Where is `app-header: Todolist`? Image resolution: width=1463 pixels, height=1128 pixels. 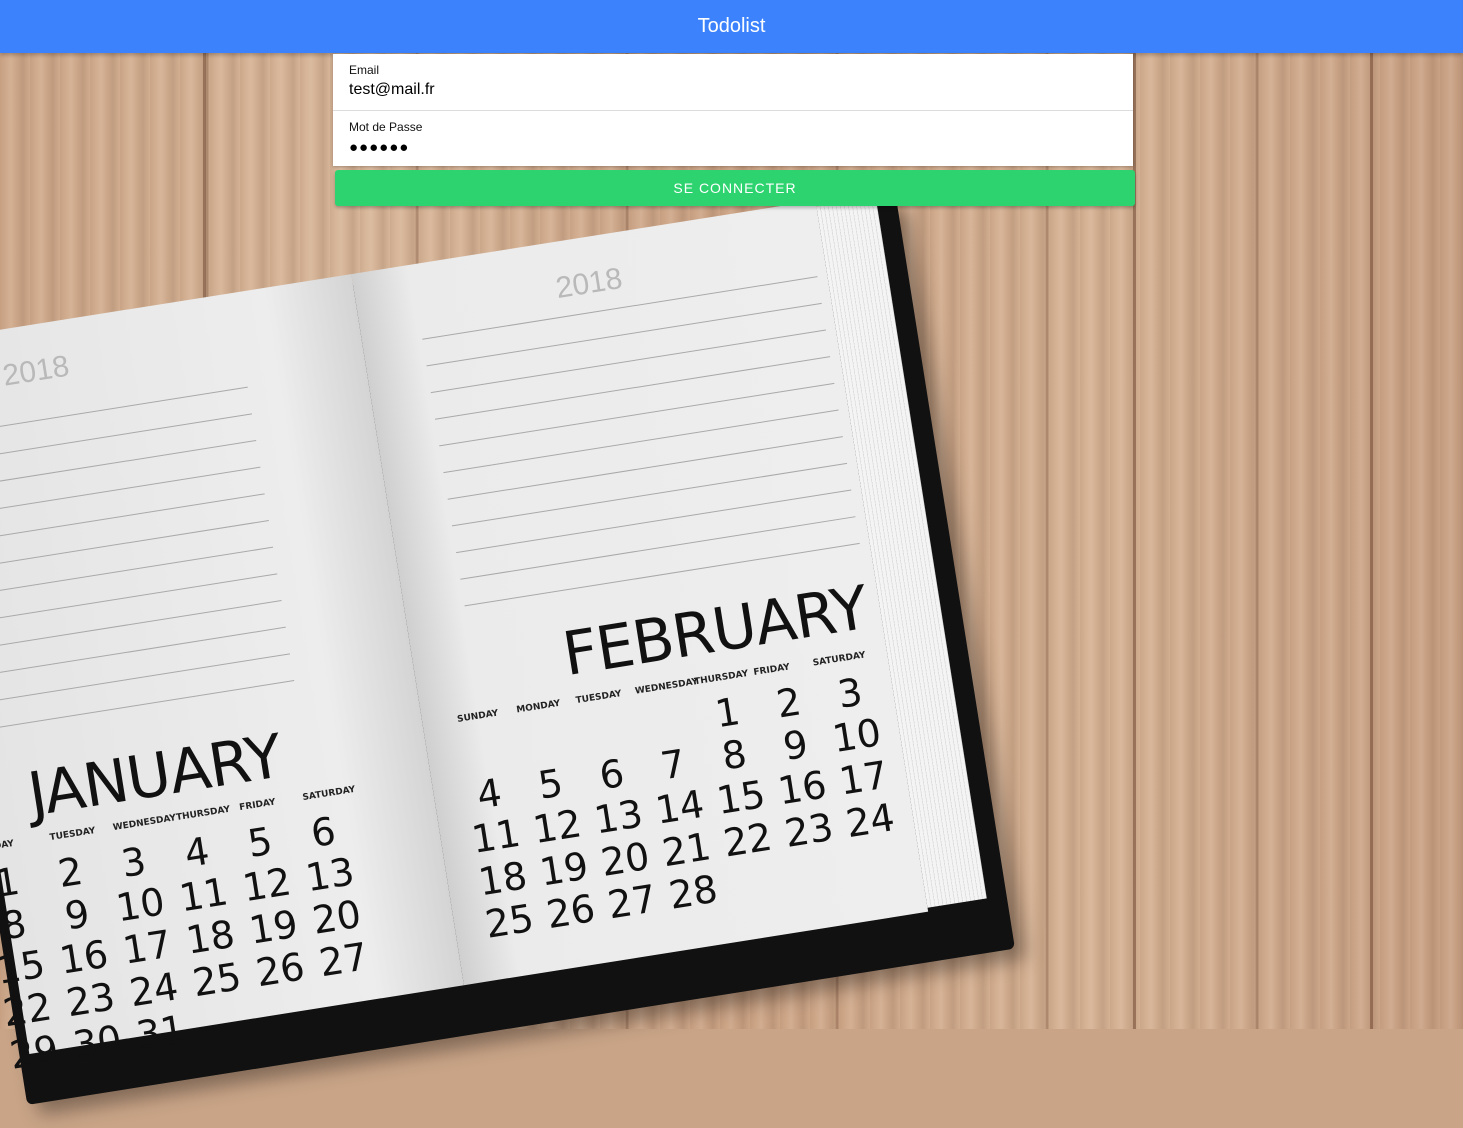 app-header: Todolist is located at coordinates (731, 26).